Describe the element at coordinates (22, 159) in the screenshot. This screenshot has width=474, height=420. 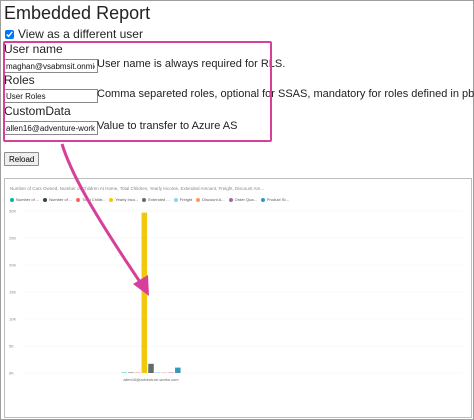
I see `reload-button: Reload` at that location.